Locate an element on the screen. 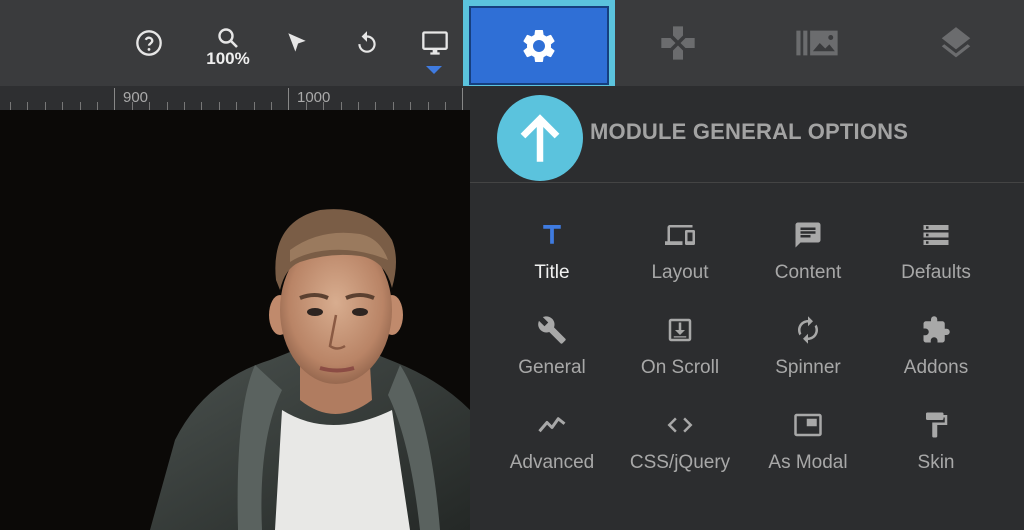 The width and height of the screenshot is (1024, 530). option-title: Title is located at coordinates (552, 258).